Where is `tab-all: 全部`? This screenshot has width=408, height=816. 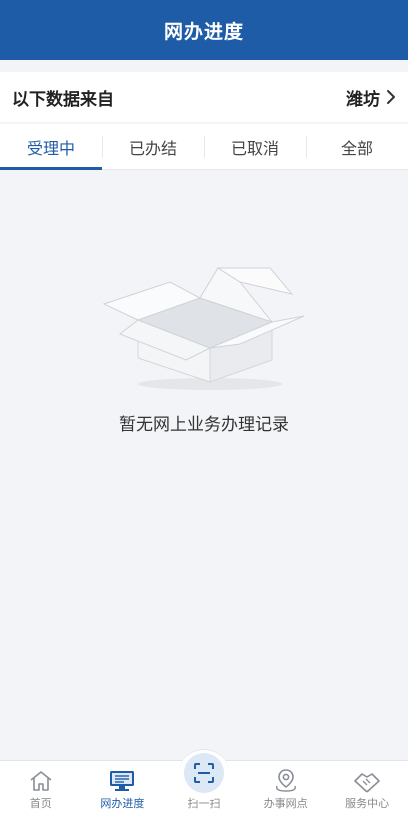 tab-all: 全部 is located at coordinates (357, 146).